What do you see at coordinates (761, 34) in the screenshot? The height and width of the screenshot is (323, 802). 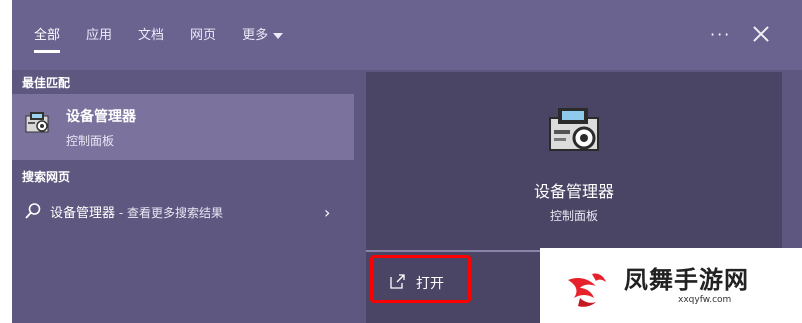 I see `close-icon` at bounding box center [761, 34].